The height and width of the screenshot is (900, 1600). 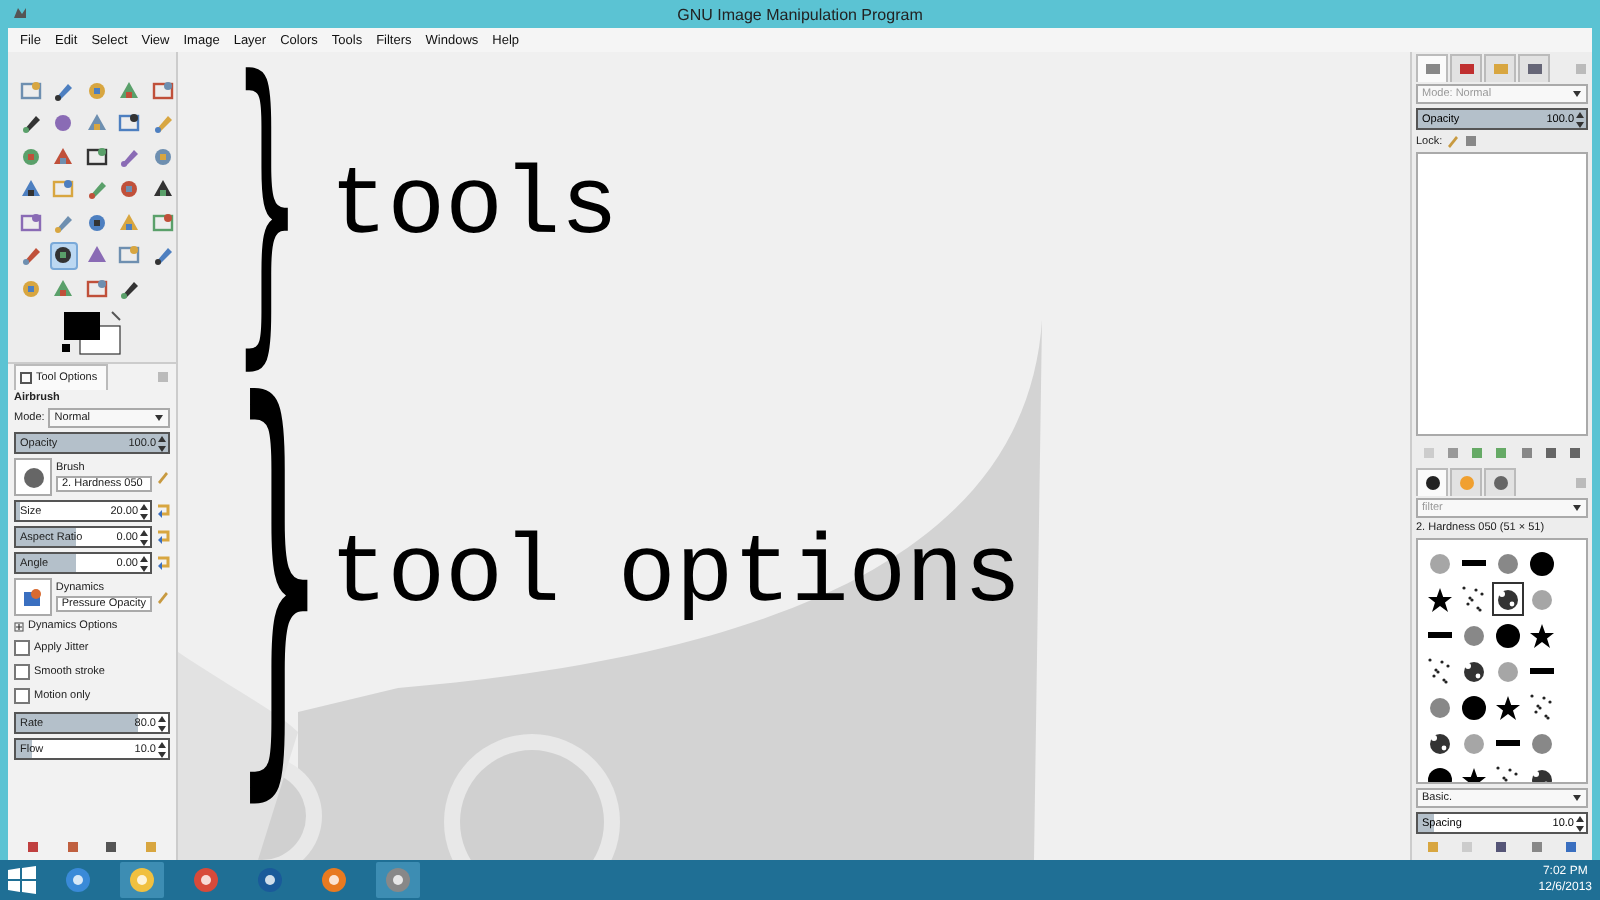 I want to click on dynamics-preview, so click(x=33, y=597).